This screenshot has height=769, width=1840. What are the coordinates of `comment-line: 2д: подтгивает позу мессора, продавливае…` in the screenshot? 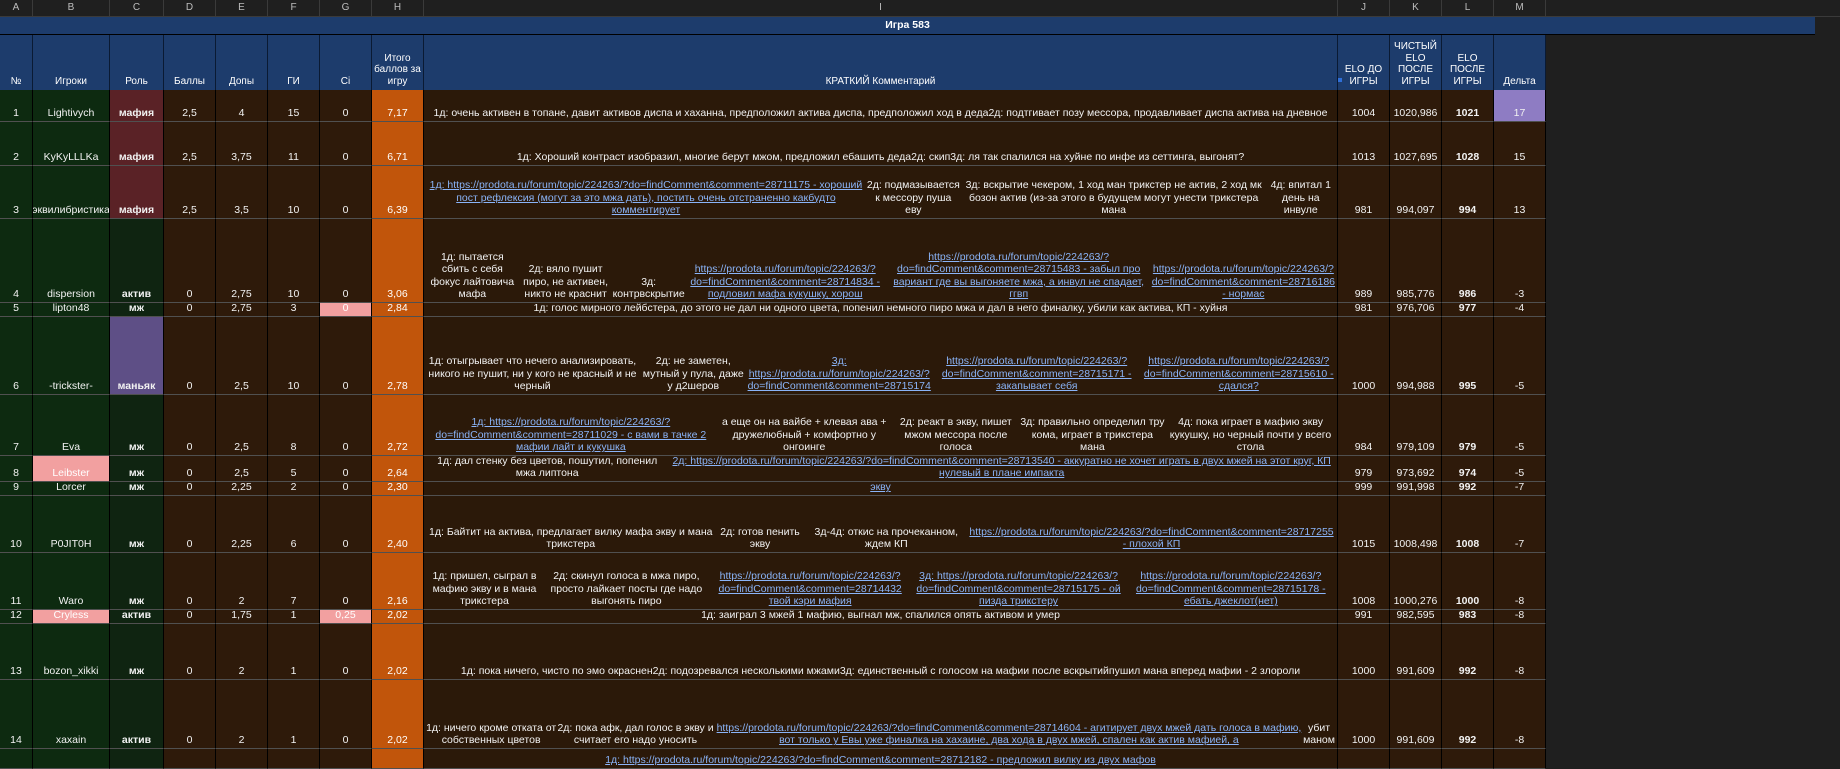 It's located at (1157, 113).